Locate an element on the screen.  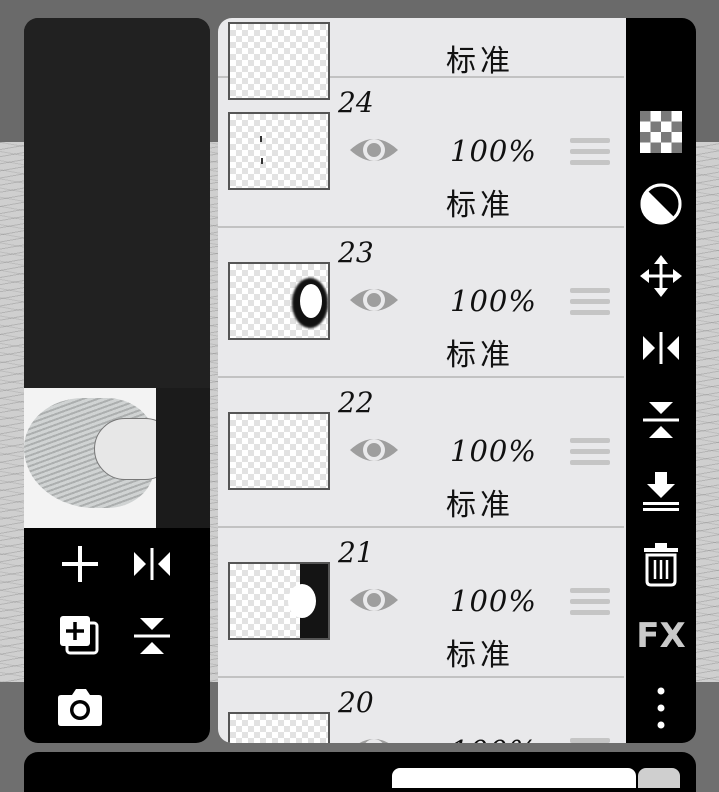
layer-row: 21 100% 标准 is located at coordinates (421, 603).